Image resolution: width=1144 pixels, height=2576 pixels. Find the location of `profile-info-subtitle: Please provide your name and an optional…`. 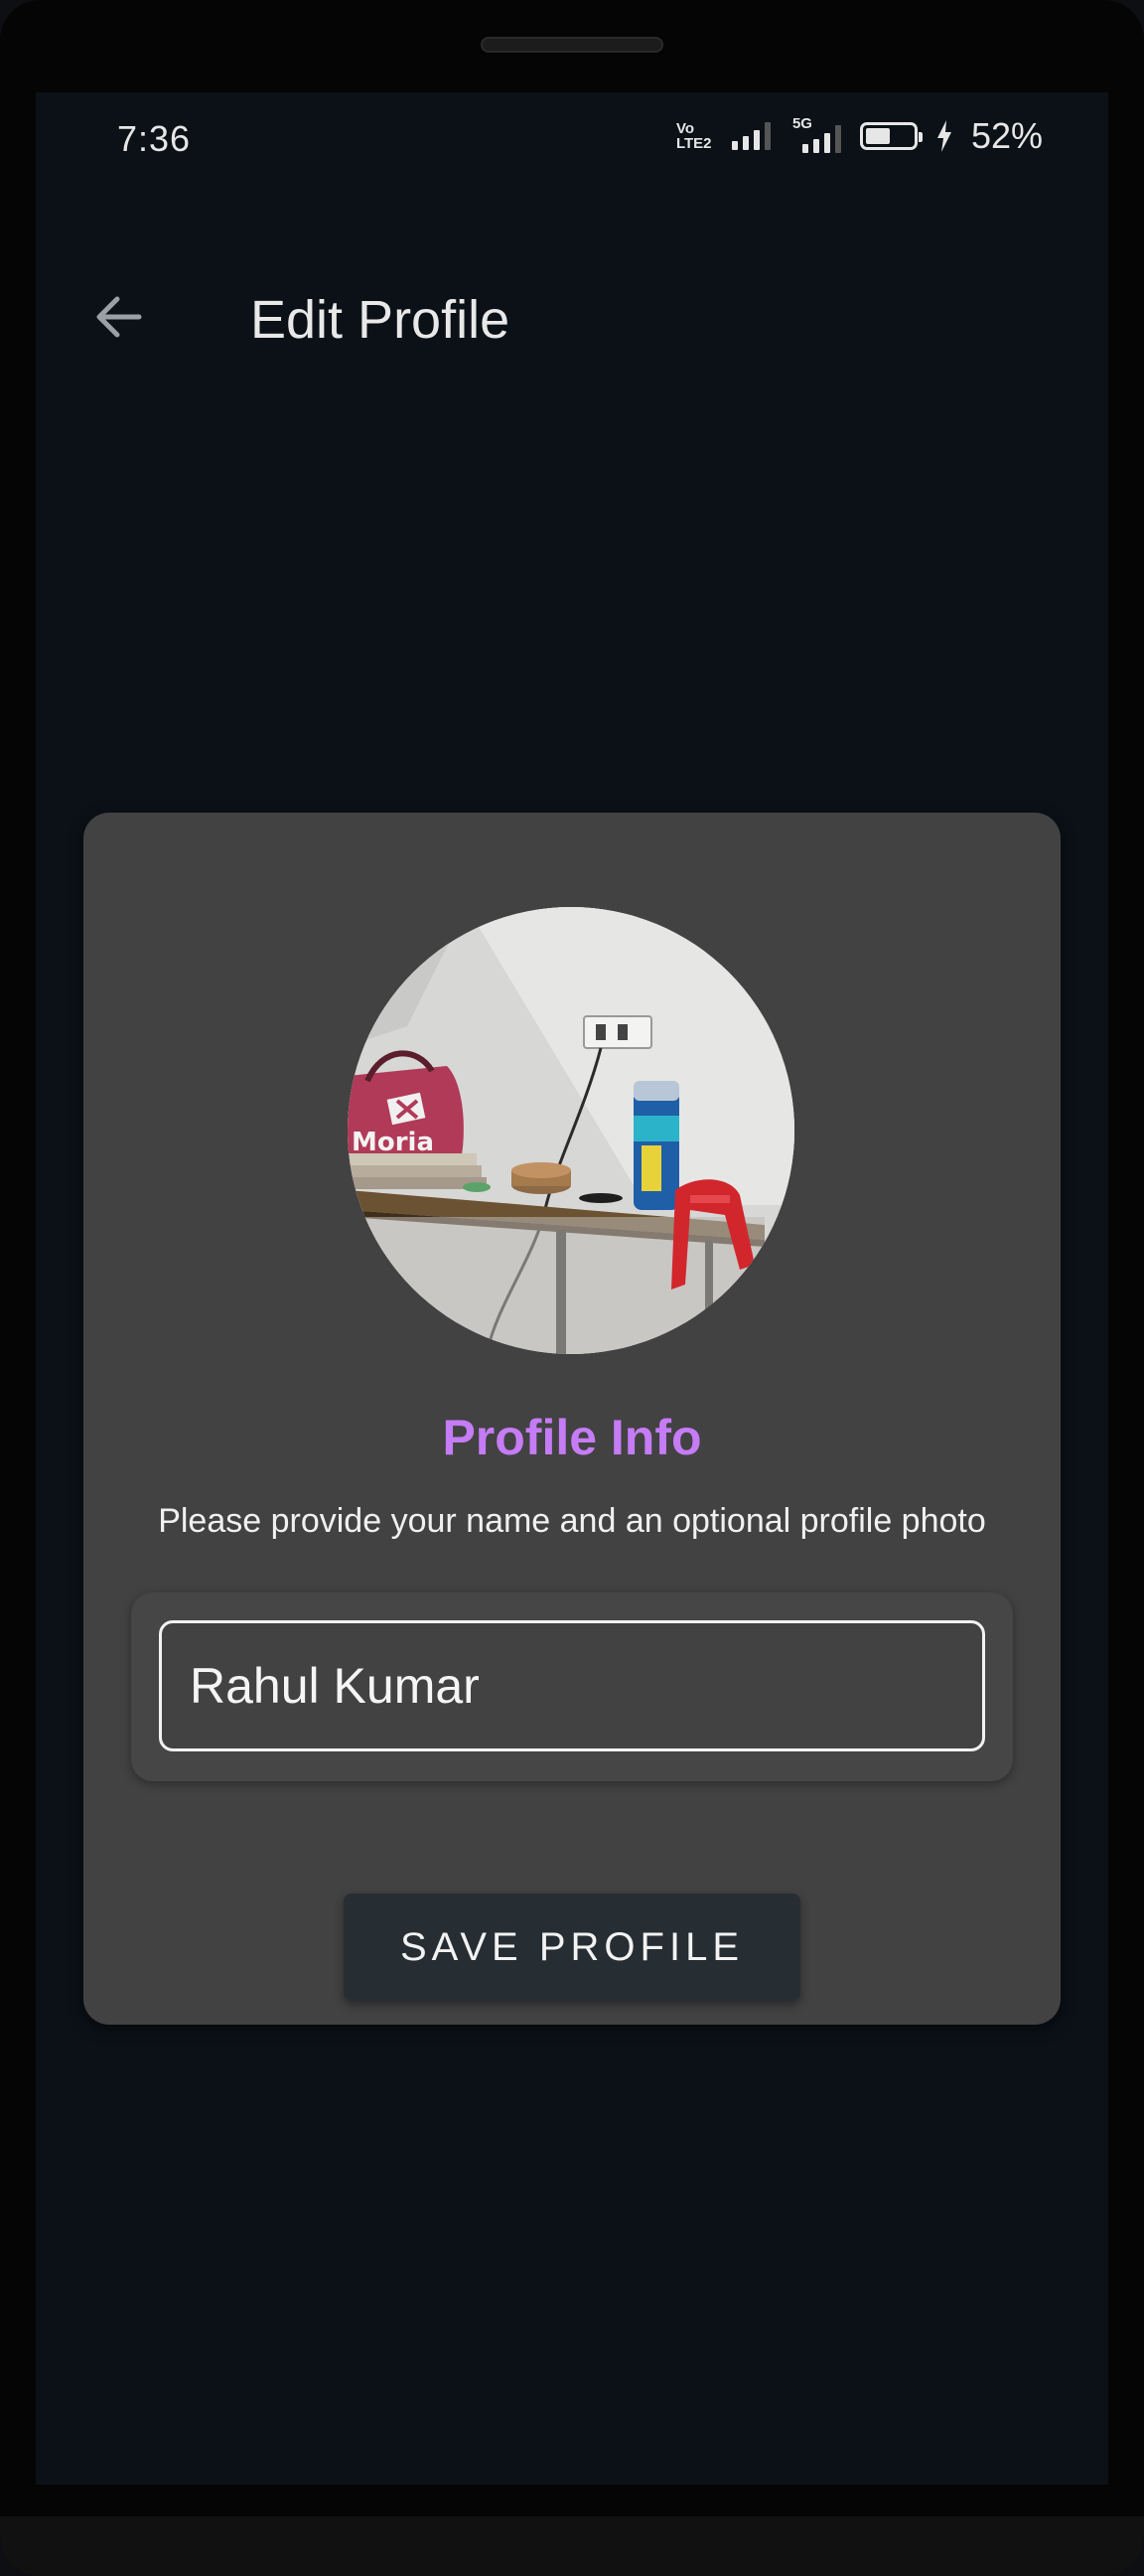

profile-info-subtitle: Please provide your name and an optional… is located at coordinates (572, 1521).